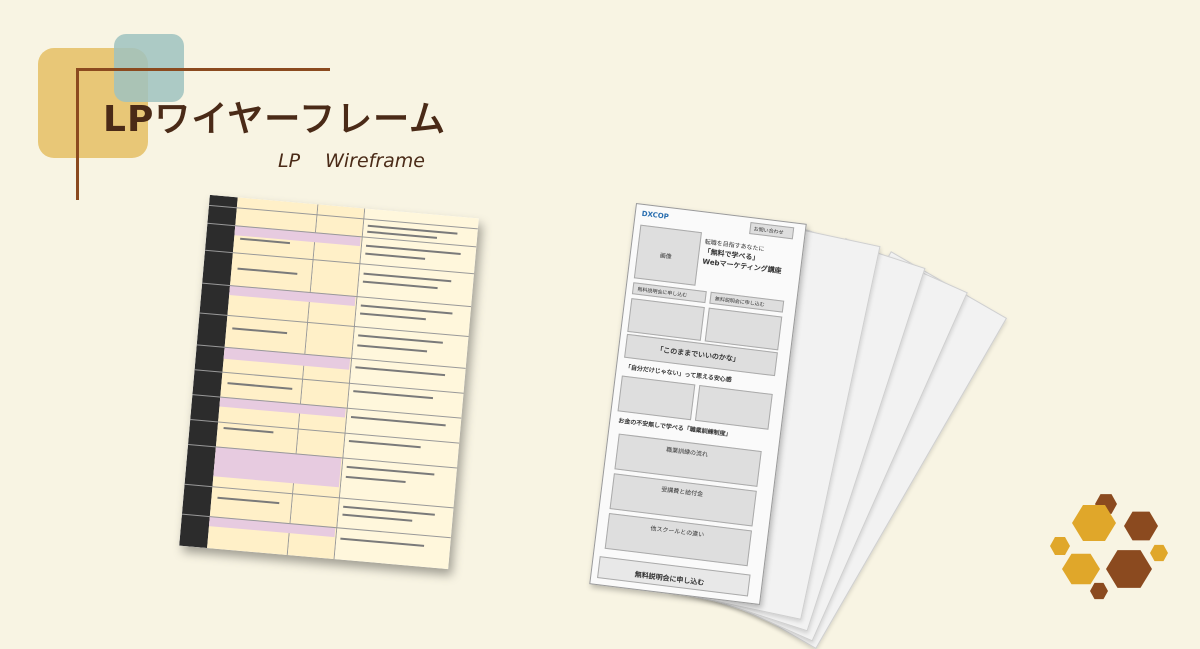 The height and width of the screenshot is (649, 1200). Describe the element at coordinates (77, 134) in the screenshot. I see `title-frame-vertical-line` at that location.